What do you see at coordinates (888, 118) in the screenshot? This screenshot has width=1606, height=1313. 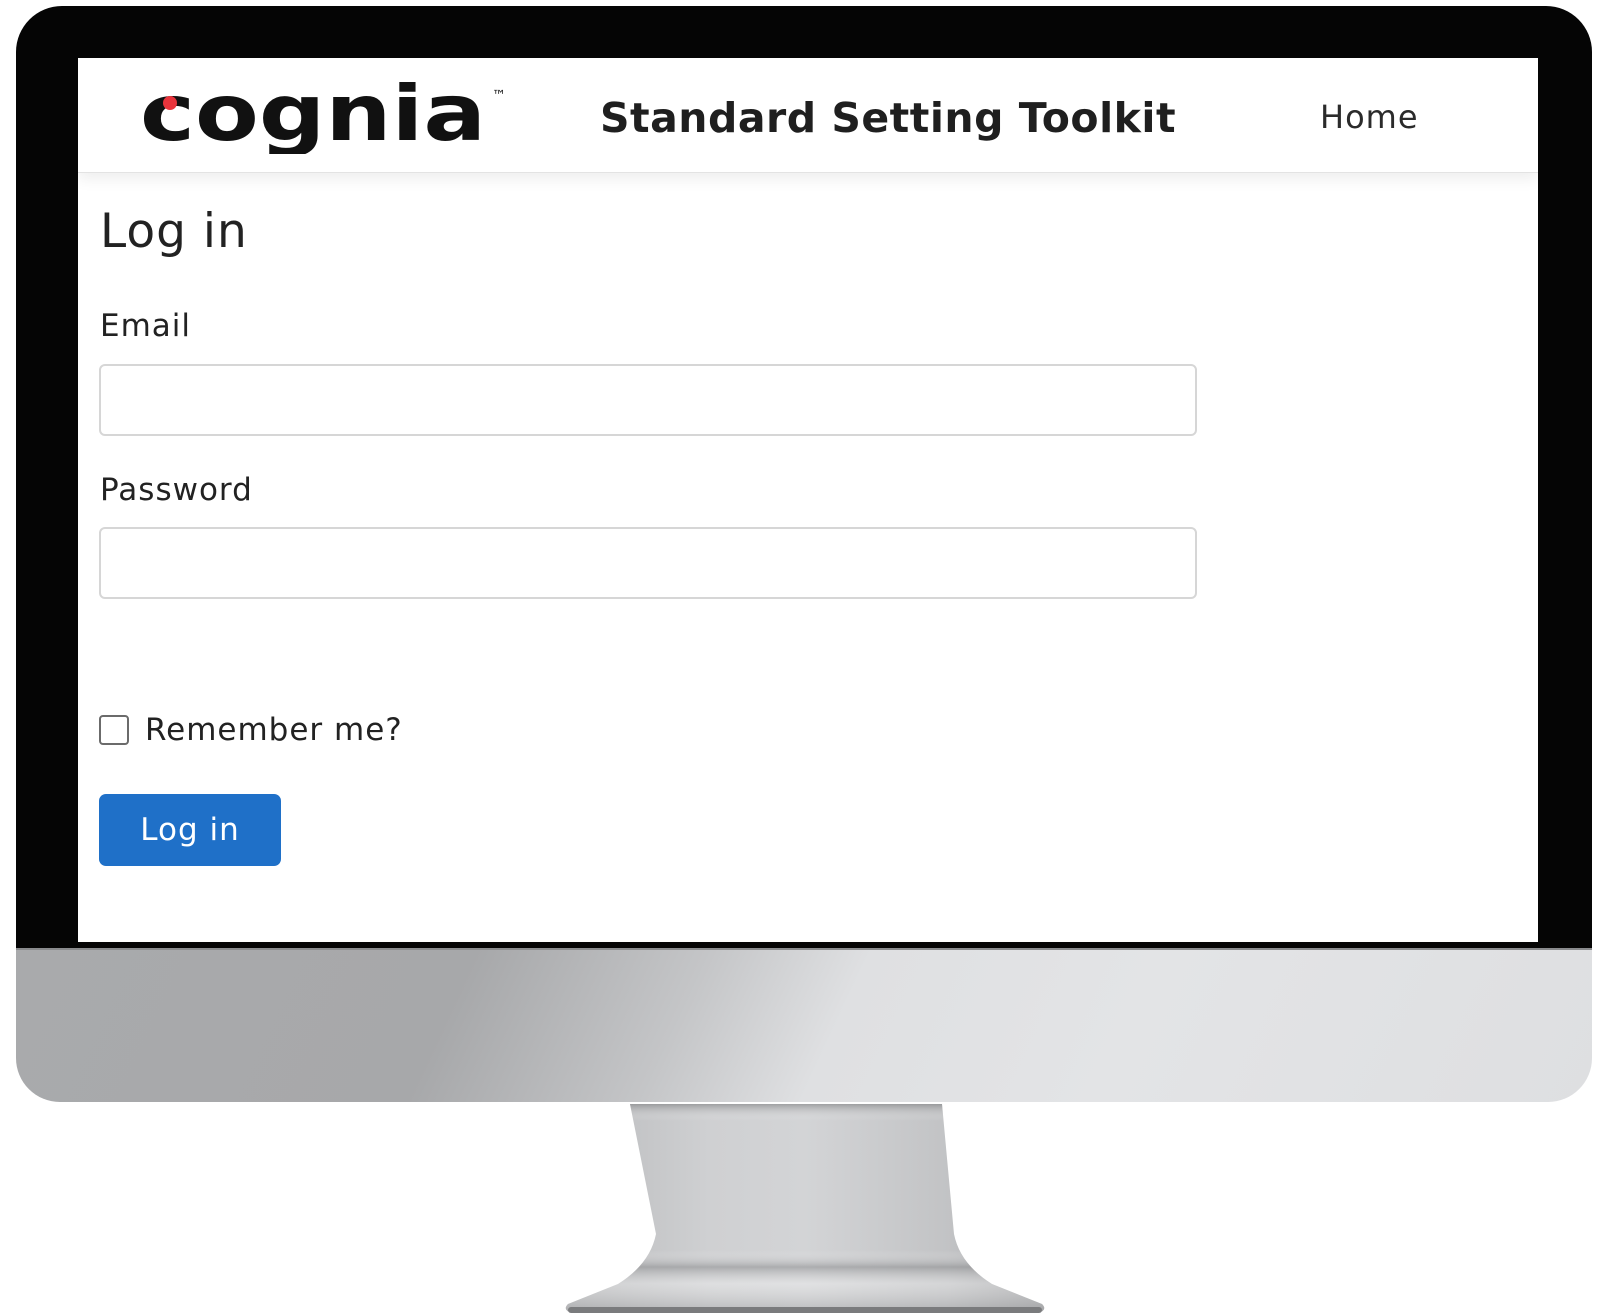 I see `app-title: Standard Setting Toolkit` at bounding box center [888, 118].